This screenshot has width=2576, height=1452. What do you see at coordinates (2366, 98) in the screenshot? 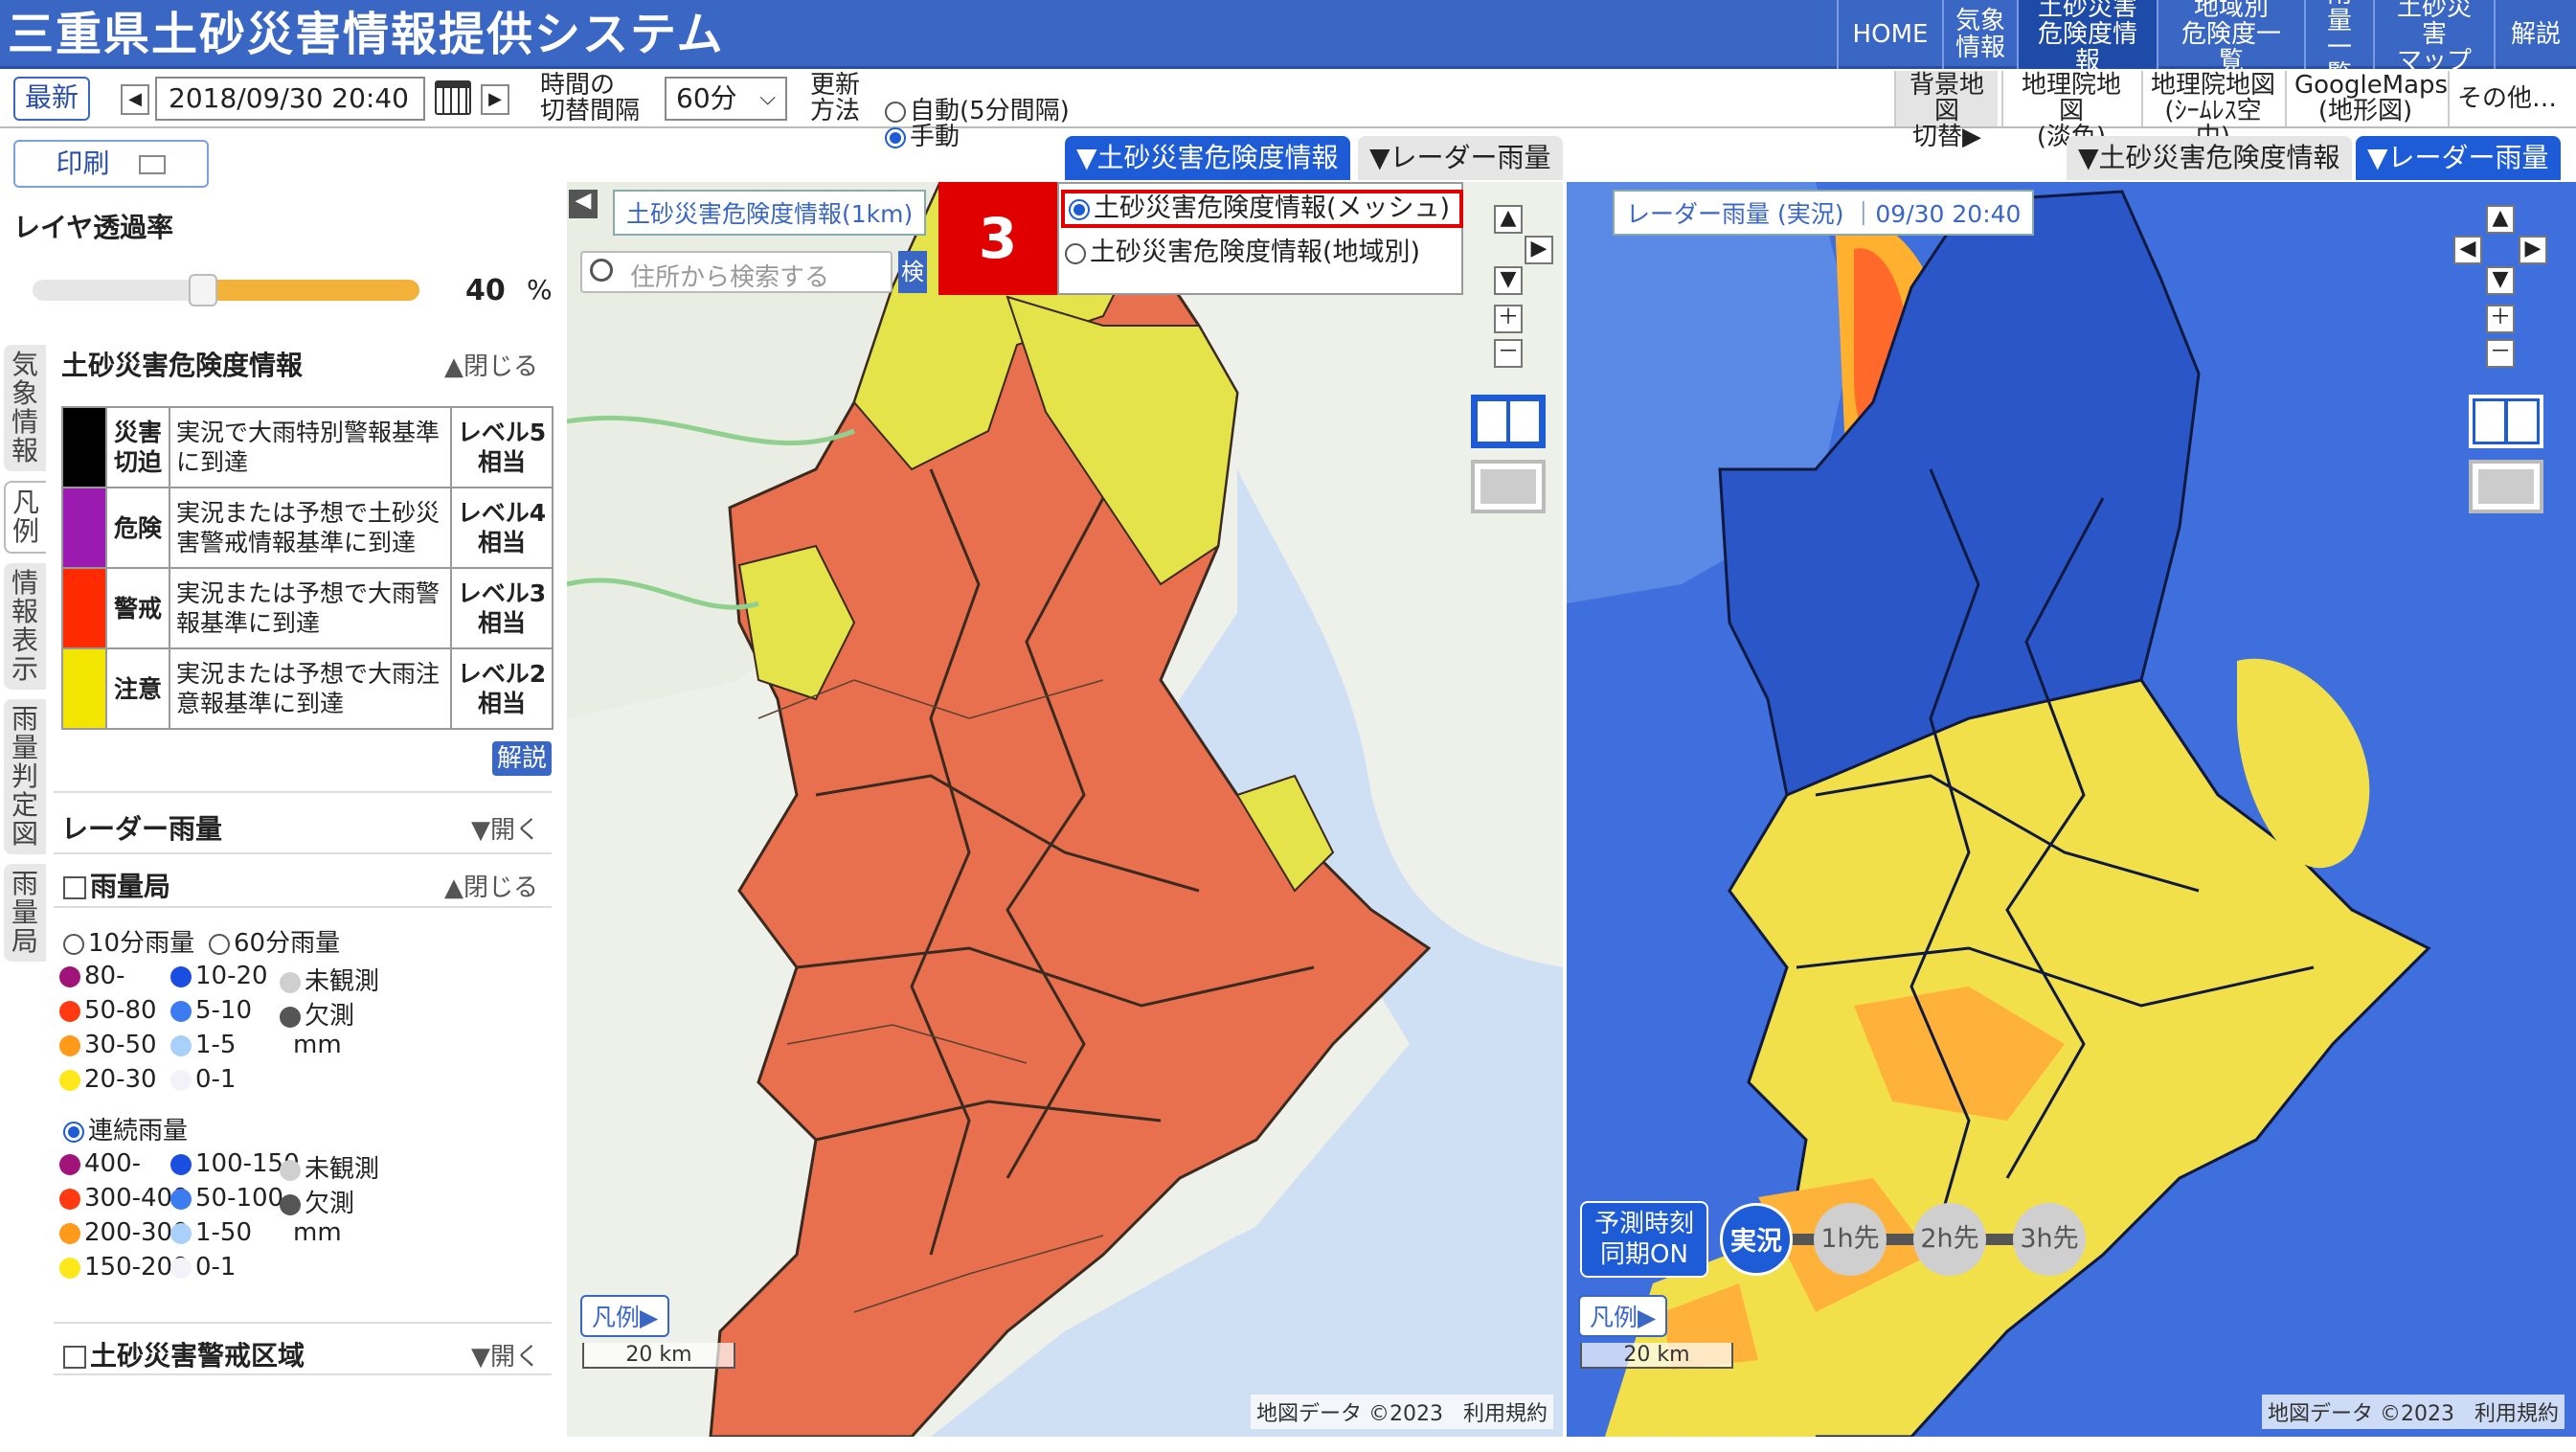
I see `basemap-google-terrain: GoogleMaps (地形図)` at bounding box center [2366, 98].